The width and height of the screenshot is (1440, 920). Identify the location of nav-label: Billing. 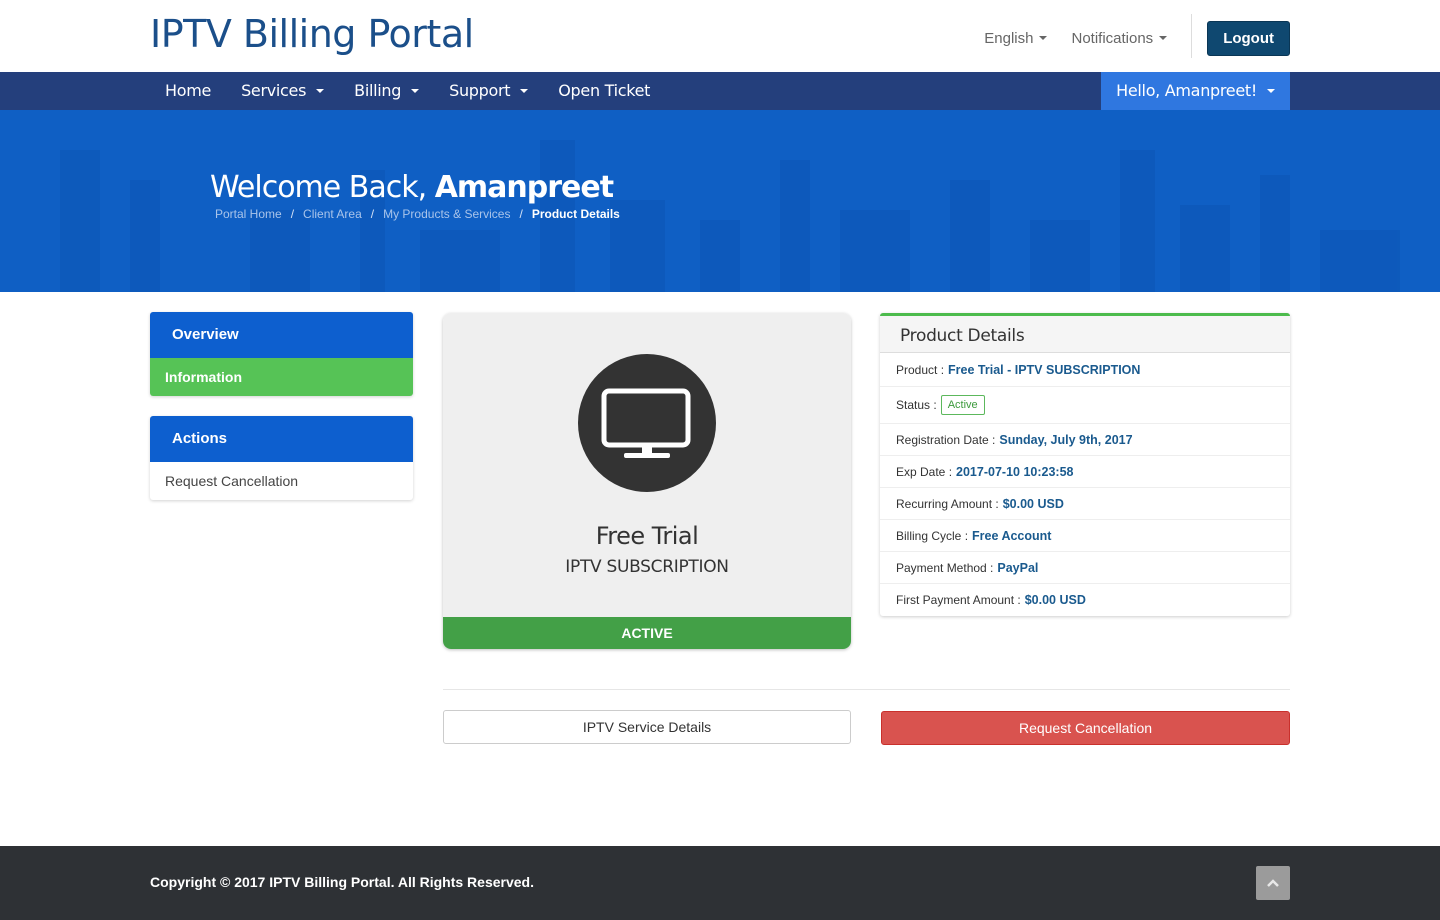
(378, 90).